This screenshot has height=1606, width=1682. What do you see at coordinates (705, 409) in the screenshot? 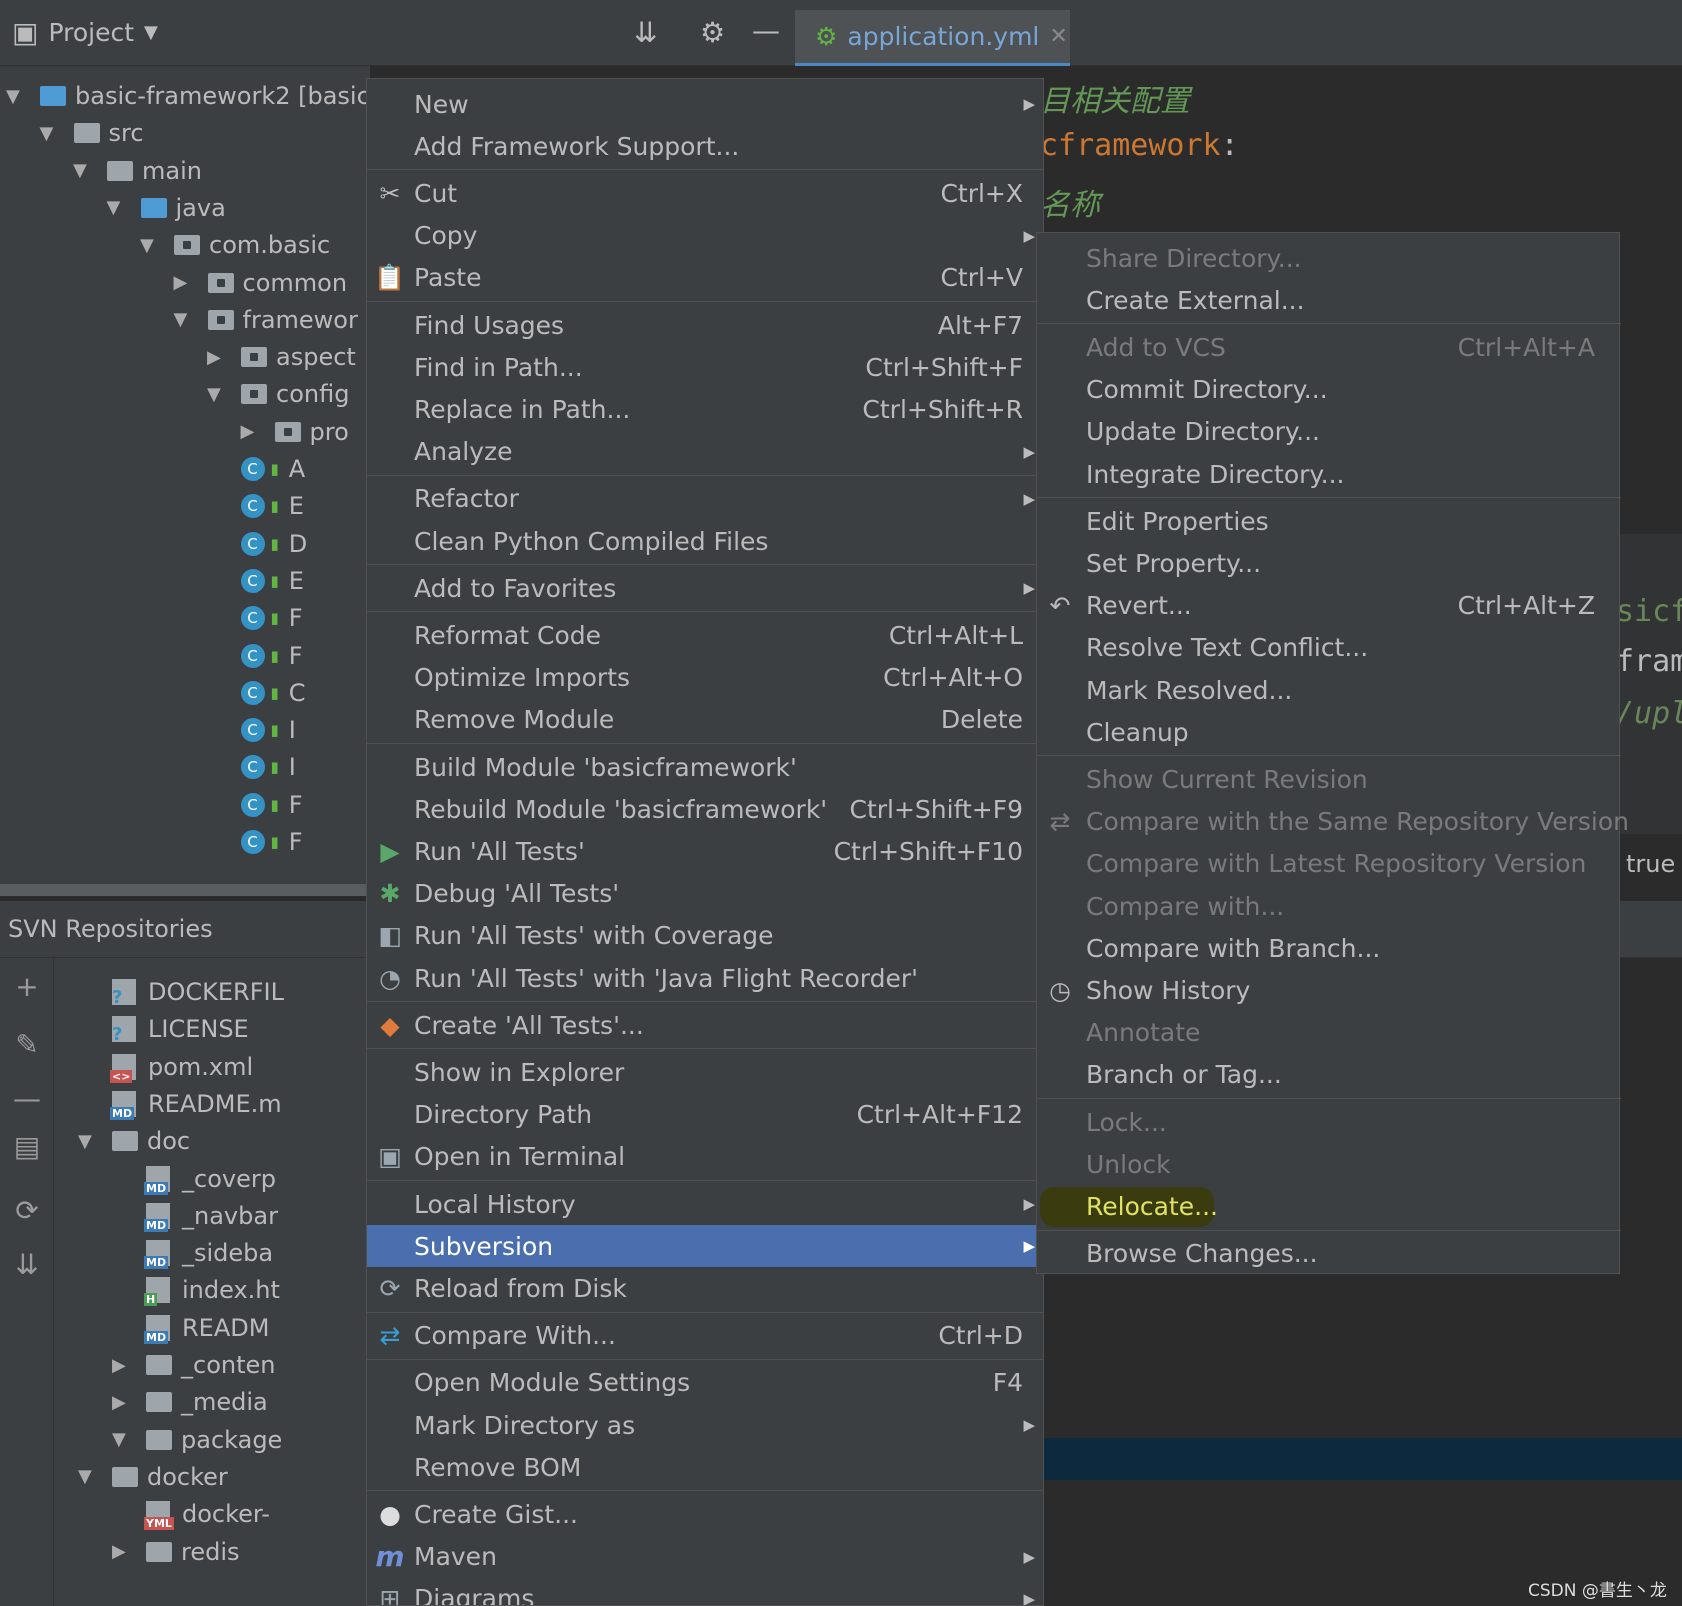
I see `menu-item-replace-in-path: Replace in Path... Ctrl+Shift+R` at bounding box center [705, 409].